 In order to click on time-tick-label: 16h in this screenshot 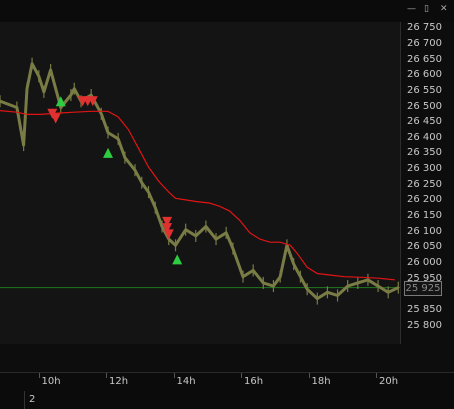, I will do `click(254, 381)`.